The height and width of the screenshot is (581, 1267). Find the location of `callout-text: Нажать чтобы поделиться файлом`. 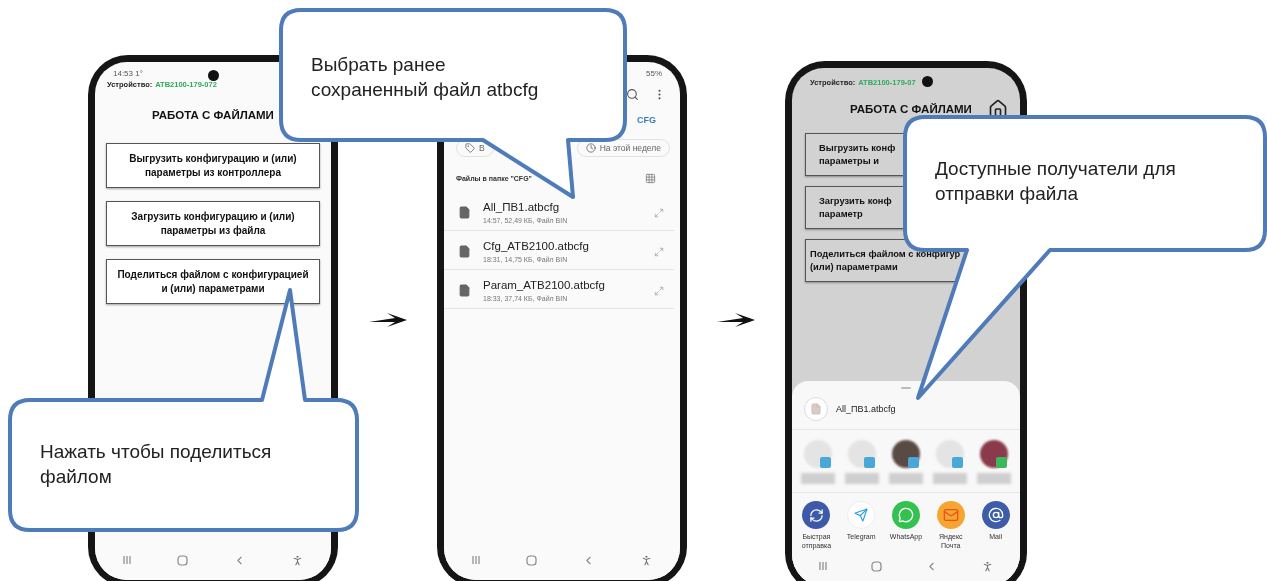

callout-text: Нажать чтобы поделиться файлом is located at coordinates (156, 464).